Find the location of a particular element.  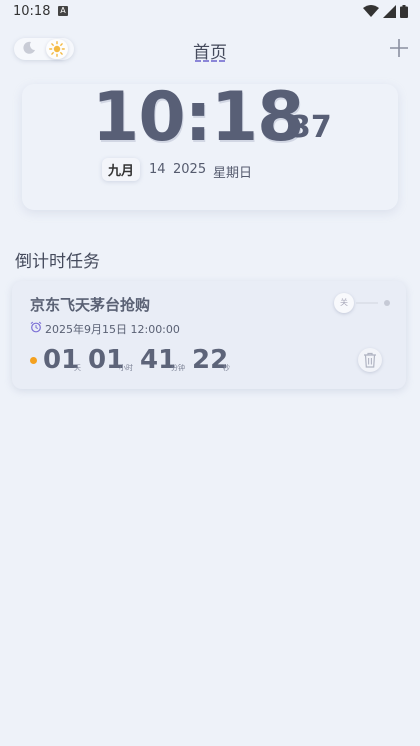

countdown-days-unit: 天 is located at coordinates (77, 368).